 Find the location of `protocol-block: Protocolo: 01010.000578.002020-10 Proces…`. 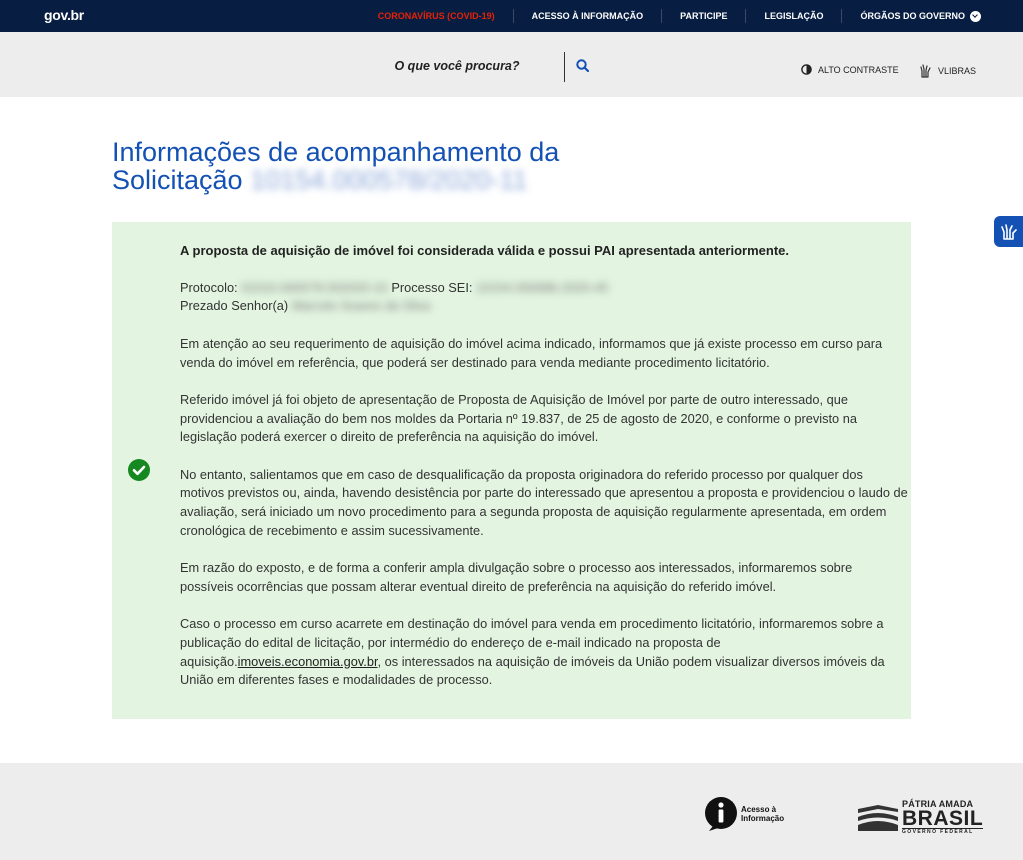

protocol-block: Protocolo: 01010.000578.002020-10 Proces… is located at coordinates (544, 297).